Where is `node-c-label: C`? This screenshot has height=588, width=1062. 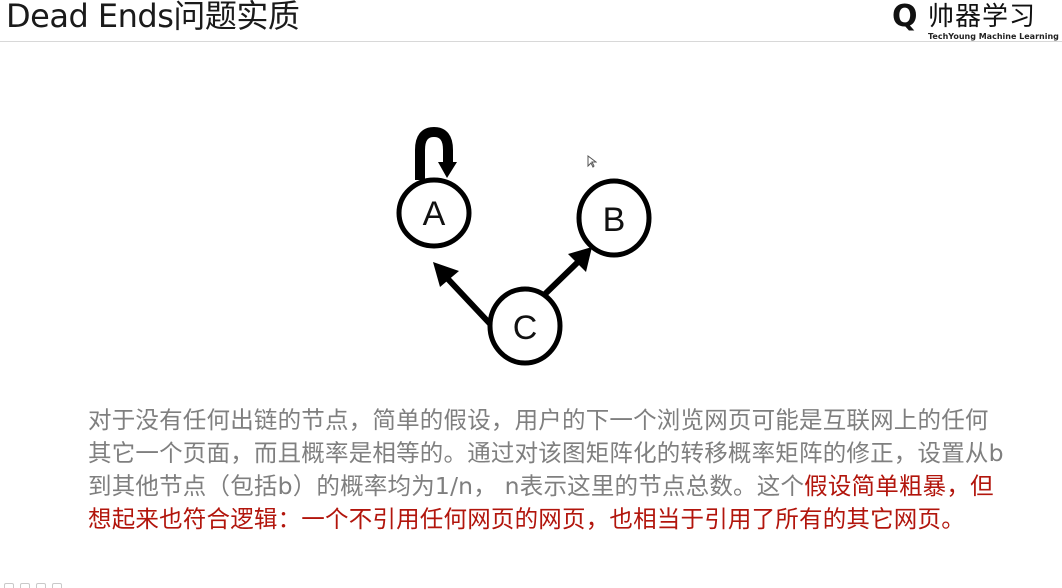 node-c-label: C is located at coordinates (525, 328).